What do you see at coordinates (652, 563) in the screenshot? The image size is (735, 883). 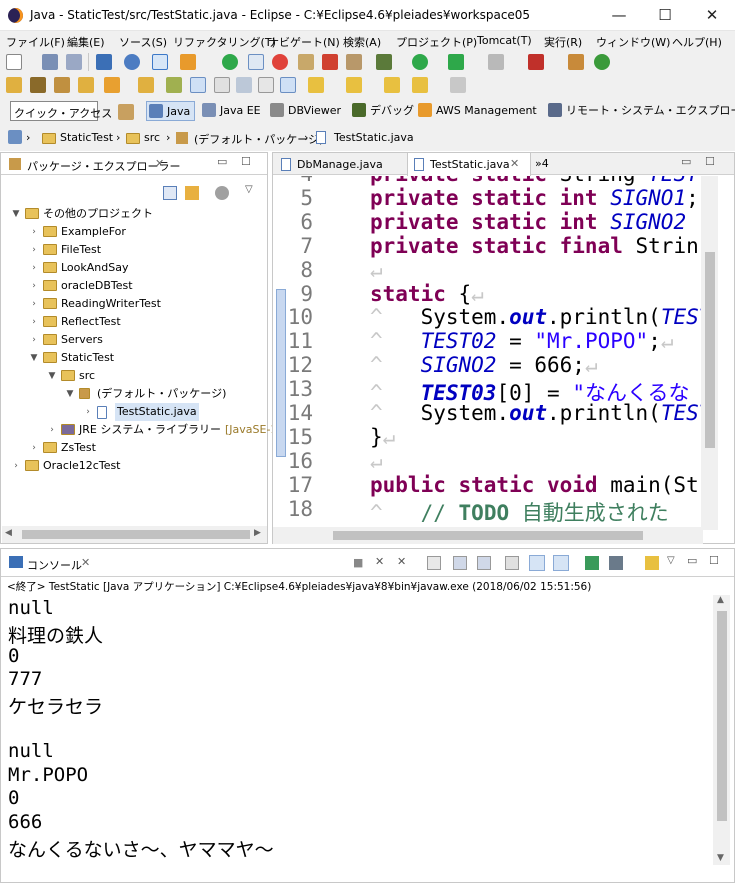 I see `new-console-icon` at bounding box center [652, 563].